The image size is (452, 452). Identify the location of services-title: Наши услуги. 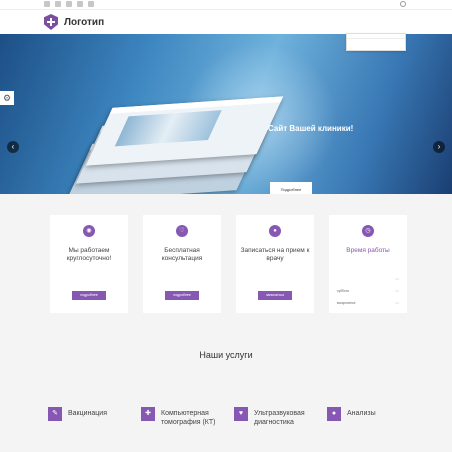
(226, 355).